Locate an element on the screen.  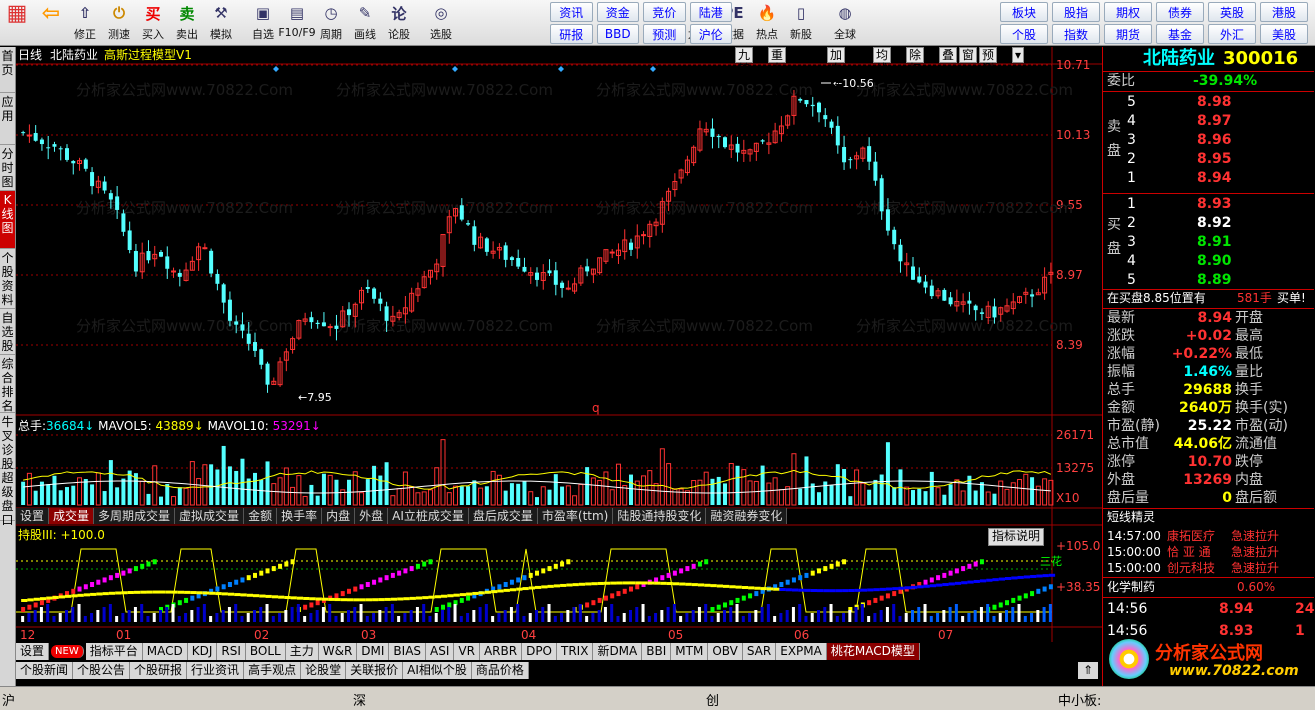
indicator-tab-5: RSI is located at coordinates (231, 651).